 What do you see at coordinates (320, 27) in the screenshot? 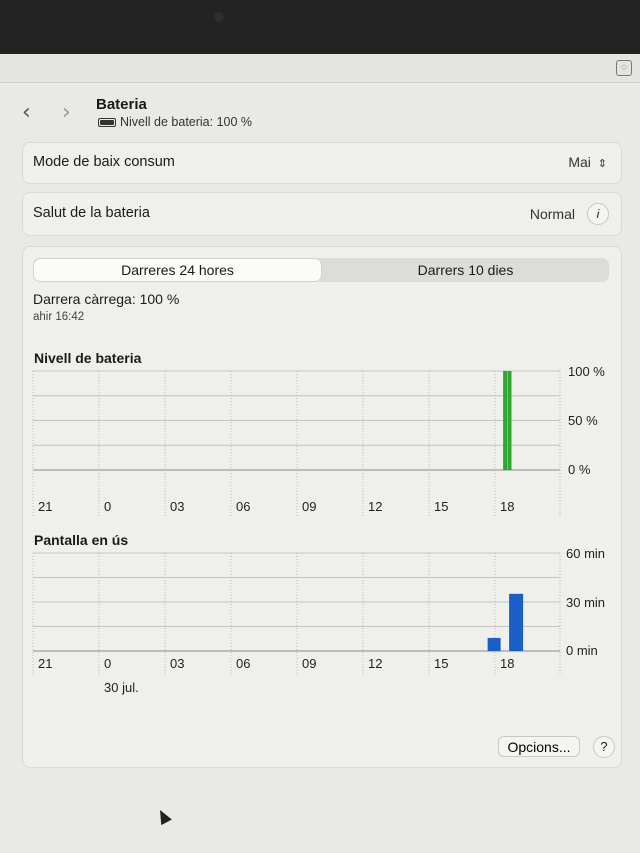
I see `screen-bezel` at bounding box center [320, 27].